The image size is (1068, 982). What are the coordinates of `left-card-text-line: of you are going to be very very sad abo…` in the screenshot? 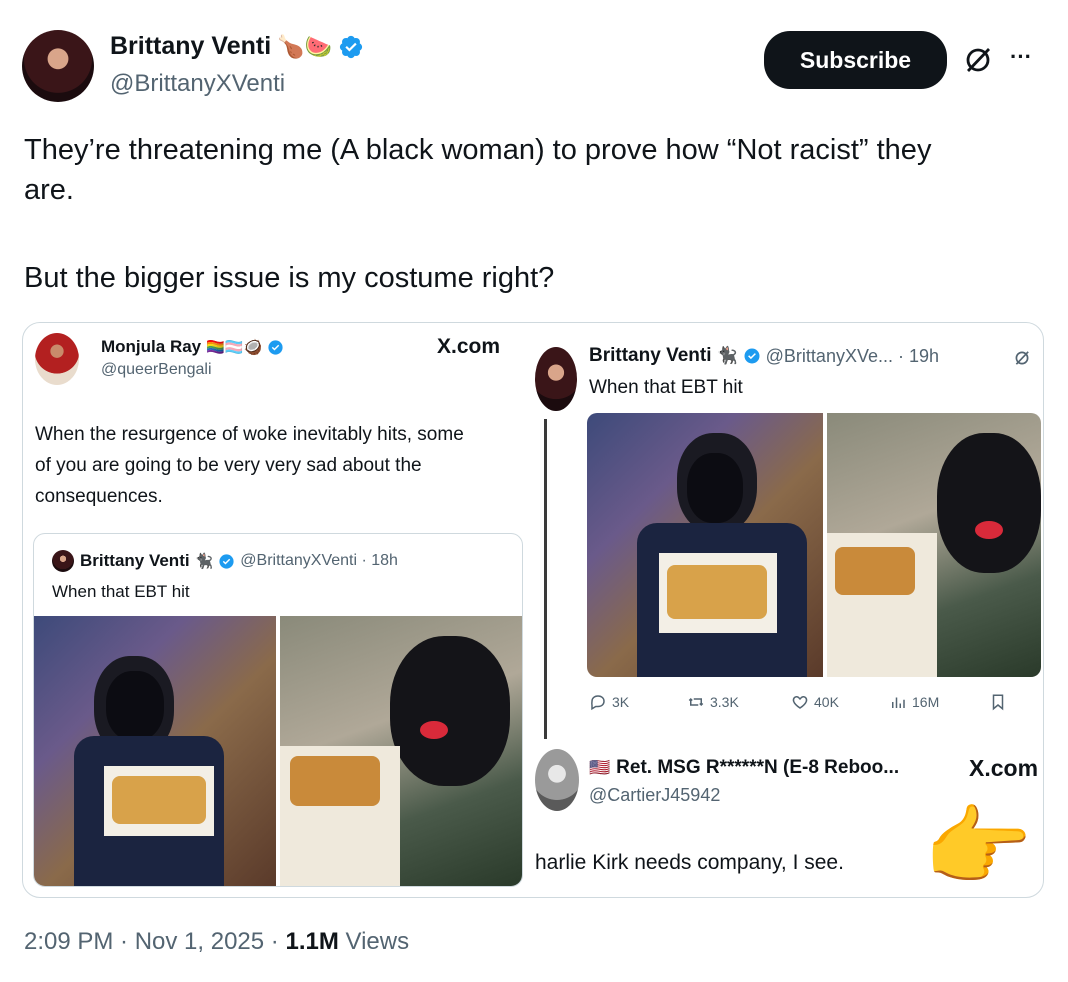 It's located at (228, 465).